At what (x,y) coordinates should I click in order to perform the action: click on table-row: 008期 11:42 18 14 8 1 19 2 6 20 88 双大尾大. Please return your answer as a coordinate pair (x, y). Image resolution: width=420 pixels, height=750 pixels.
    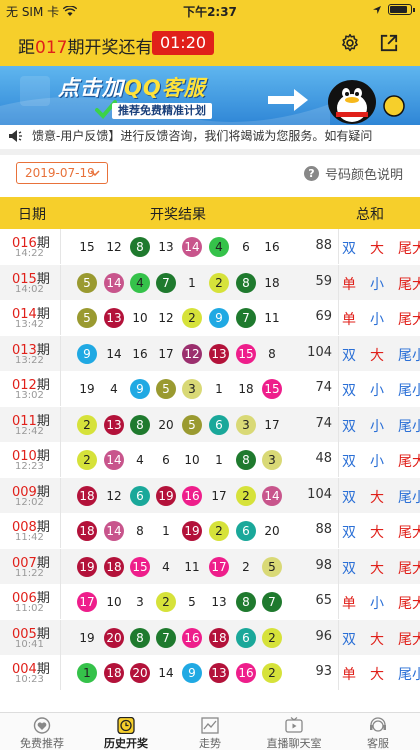
    Looking at the image, I should click on (210, 531).